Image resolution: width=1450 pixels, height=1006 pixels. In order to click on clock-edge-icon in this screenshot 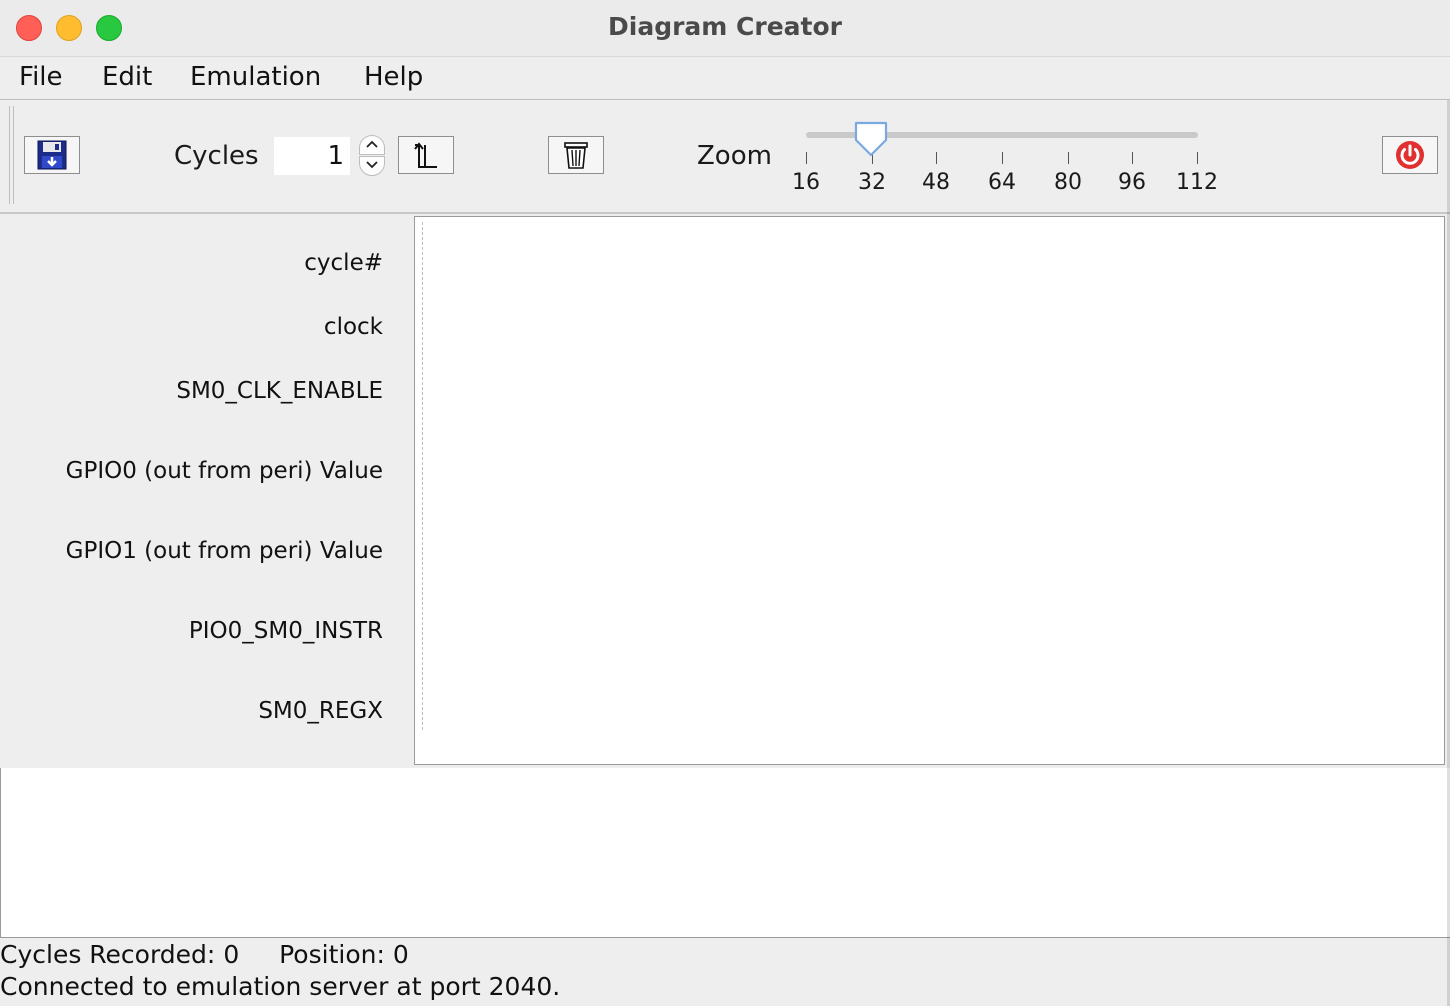, I will do `click(425, 155)`.